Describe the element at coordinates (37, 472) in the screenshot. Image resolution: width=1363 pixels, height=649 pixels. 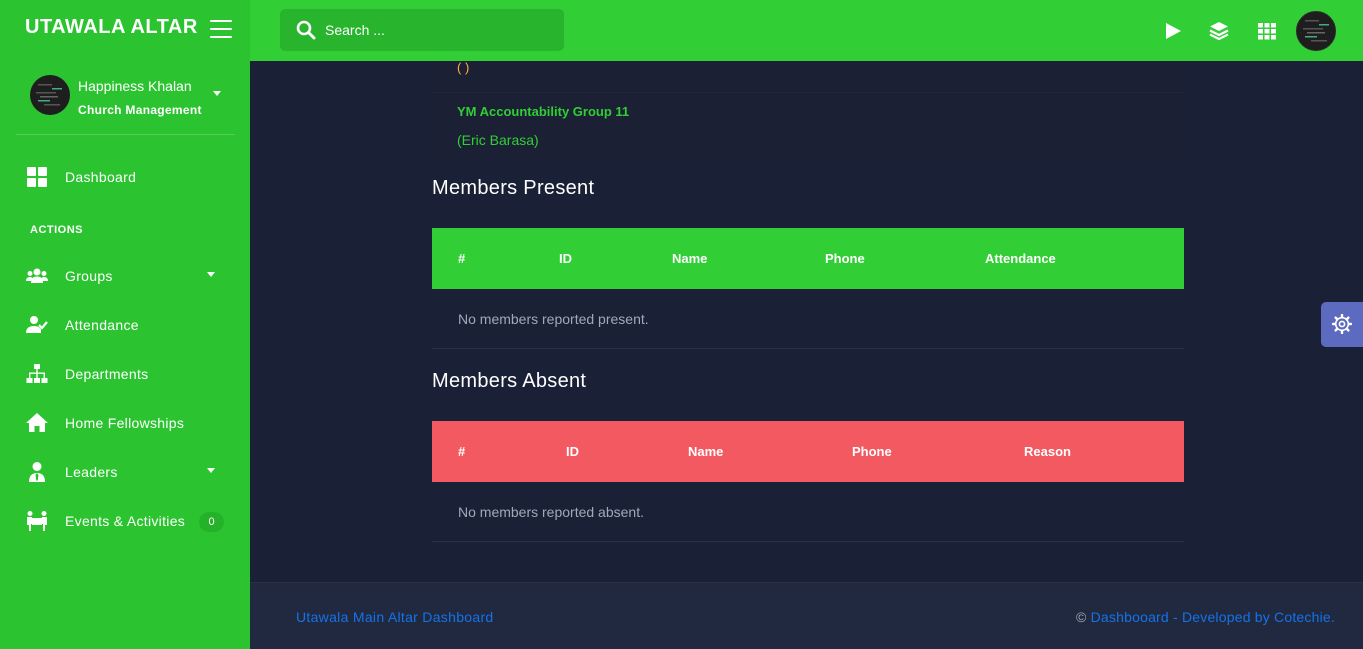
I see `user-tie-icon` at that location.